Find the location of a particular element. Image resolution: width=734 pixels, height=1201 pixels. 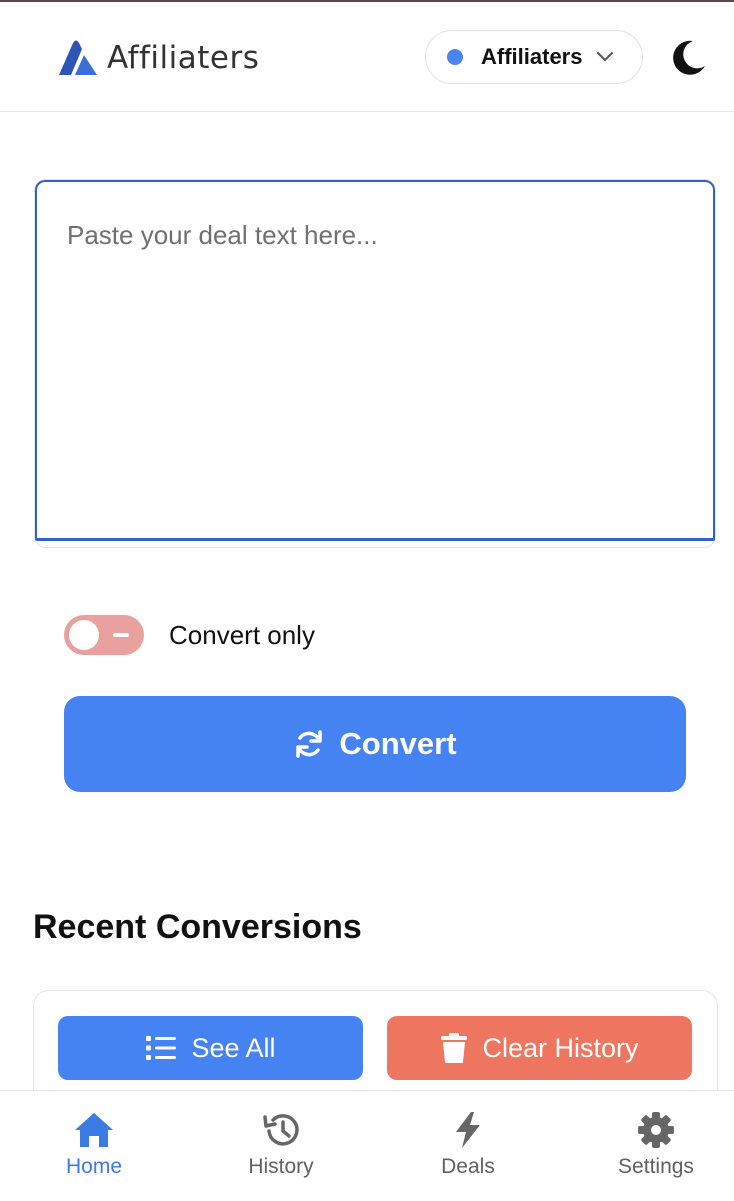

clear-history-button: Clear History is located at coordinates (539, 1048).